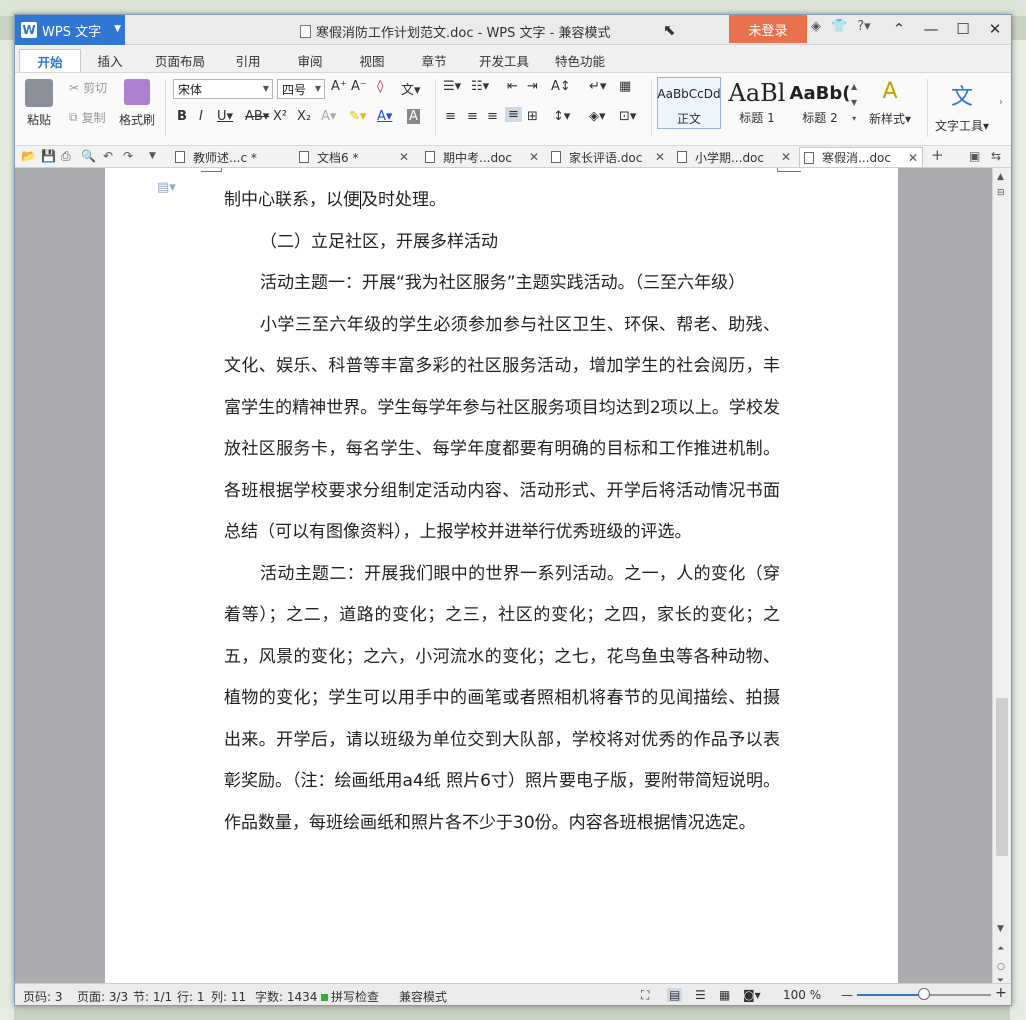 This screenshot has width=1026, height=1020. What do you see at coordinates (350, 996) in the screenshot?
I see `spell-check-button: 拼写检查` at bounding box center [350, 996].